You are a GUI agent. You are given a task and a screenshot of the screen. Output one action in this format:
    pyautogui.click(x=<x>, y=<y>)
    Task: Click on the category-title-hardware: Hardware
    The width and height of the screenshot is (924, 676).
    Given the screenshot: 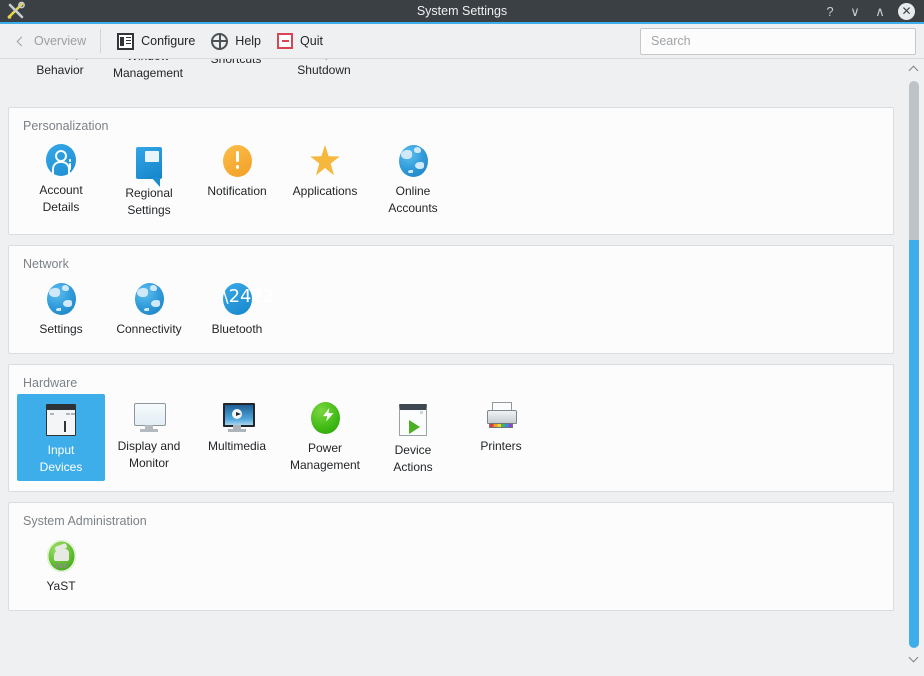 What is the action you would take?
    pyautogui.click(x=50, y=383)
    